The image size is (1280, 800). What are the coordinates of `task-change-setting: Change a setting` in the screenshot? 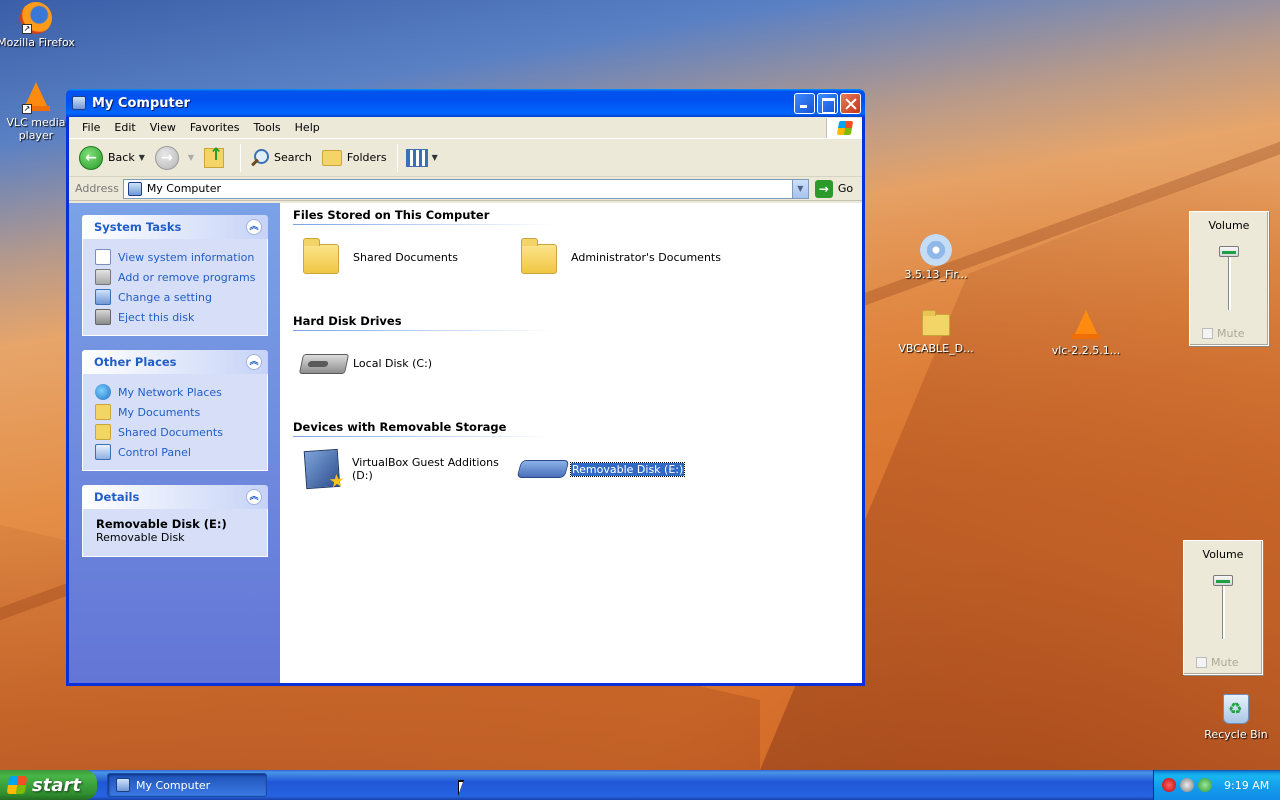 It's located at (181, 297).